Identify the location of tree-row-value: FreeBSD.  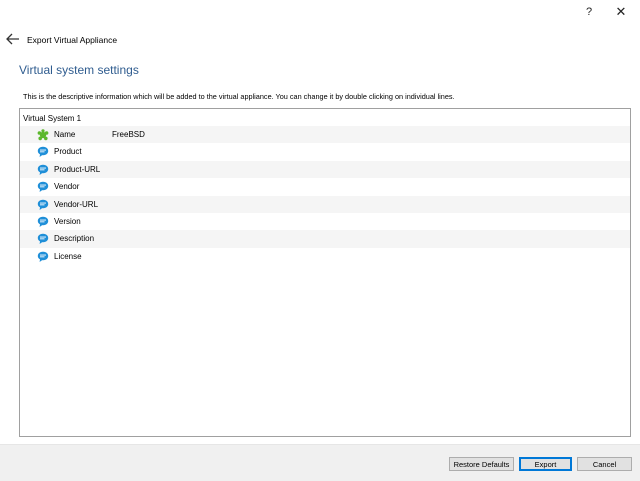
(128, 134).